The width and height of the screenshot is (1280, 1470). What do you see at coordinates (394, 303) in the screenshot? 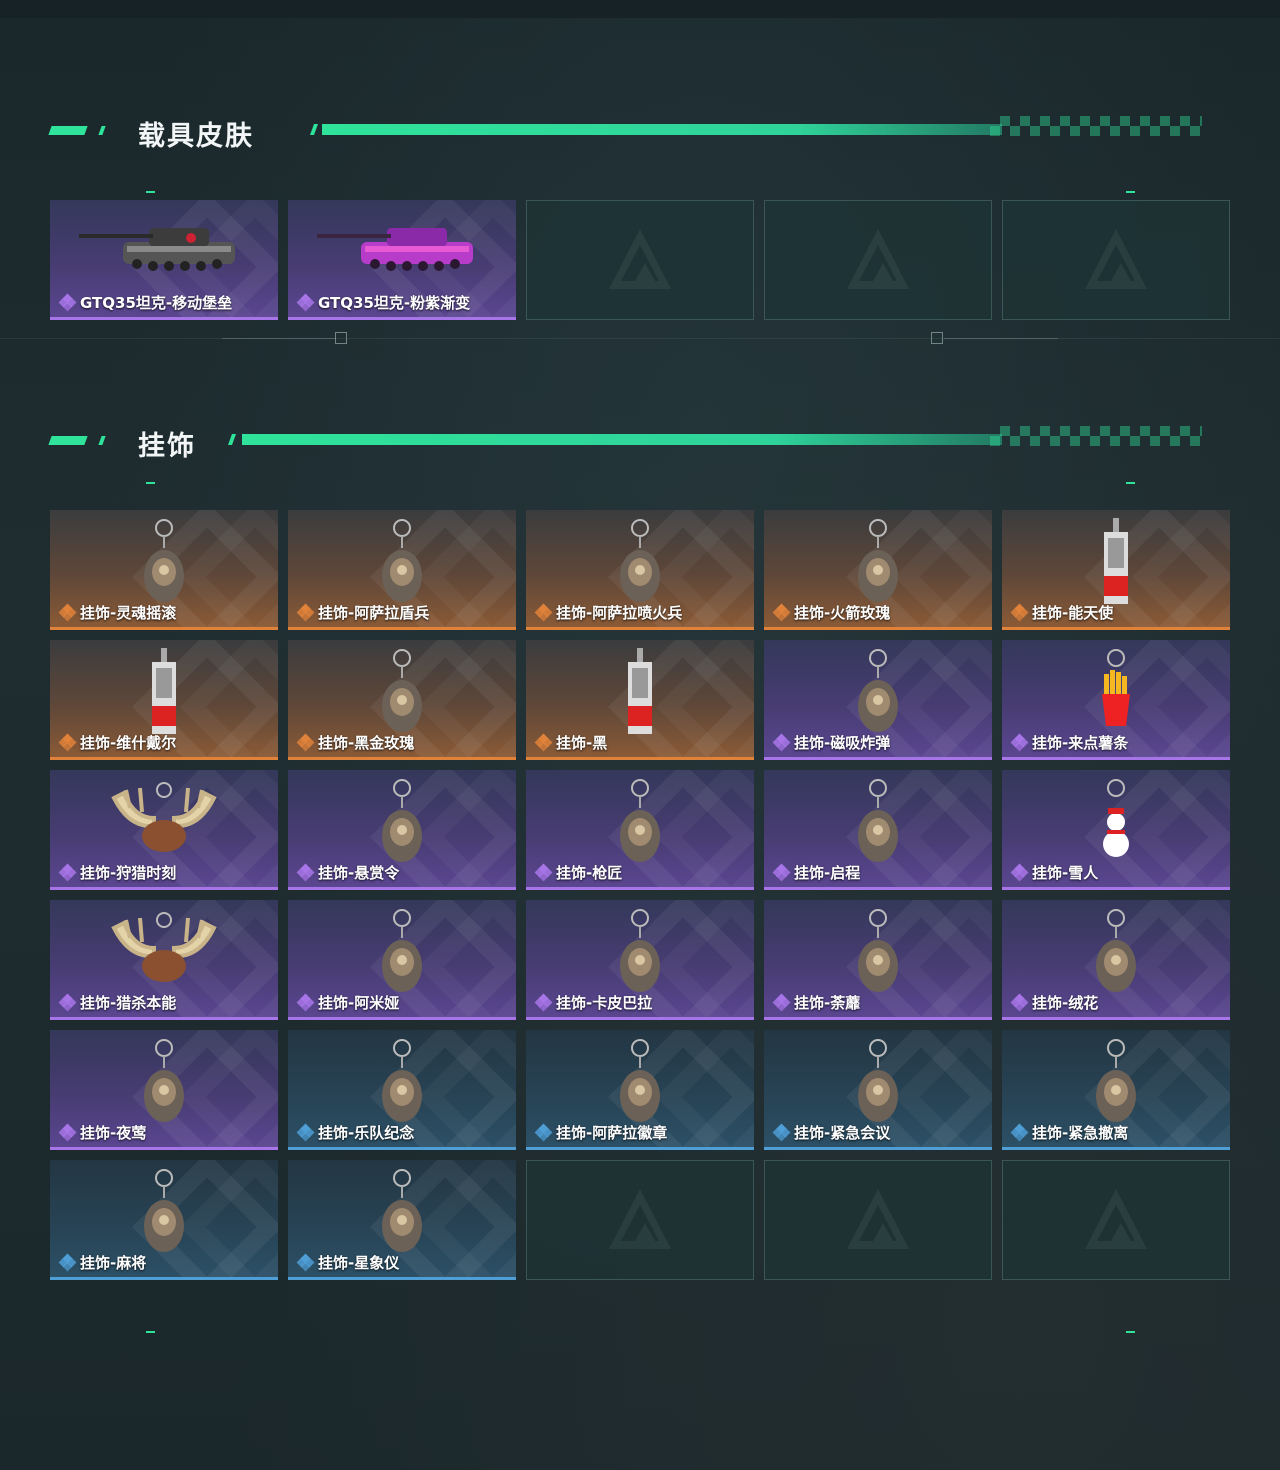
I see `item-name: GTQ35坦克-粉紫渐变` at bounding box center [394, 303].